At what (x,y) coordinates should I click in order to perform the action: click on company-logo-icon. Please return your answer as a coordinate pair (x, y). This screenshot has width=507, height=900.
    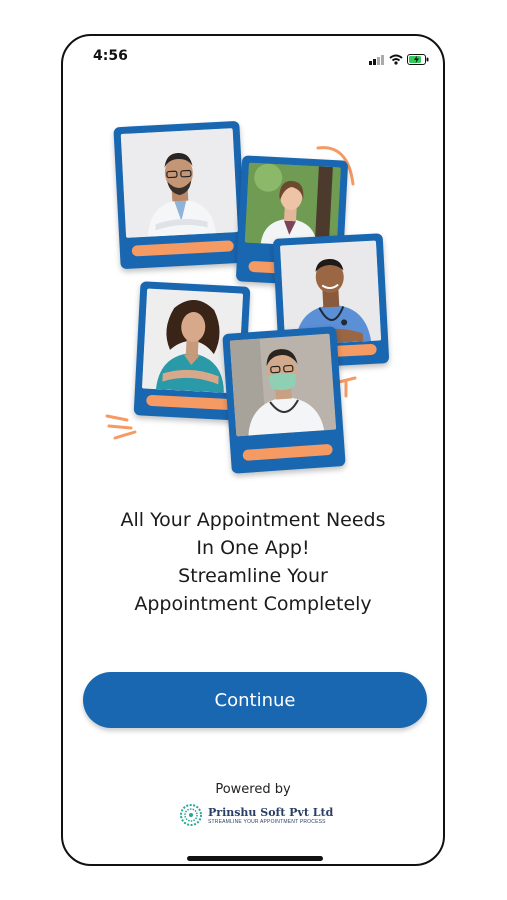
    Looking at the image, I should click on (191, 815).